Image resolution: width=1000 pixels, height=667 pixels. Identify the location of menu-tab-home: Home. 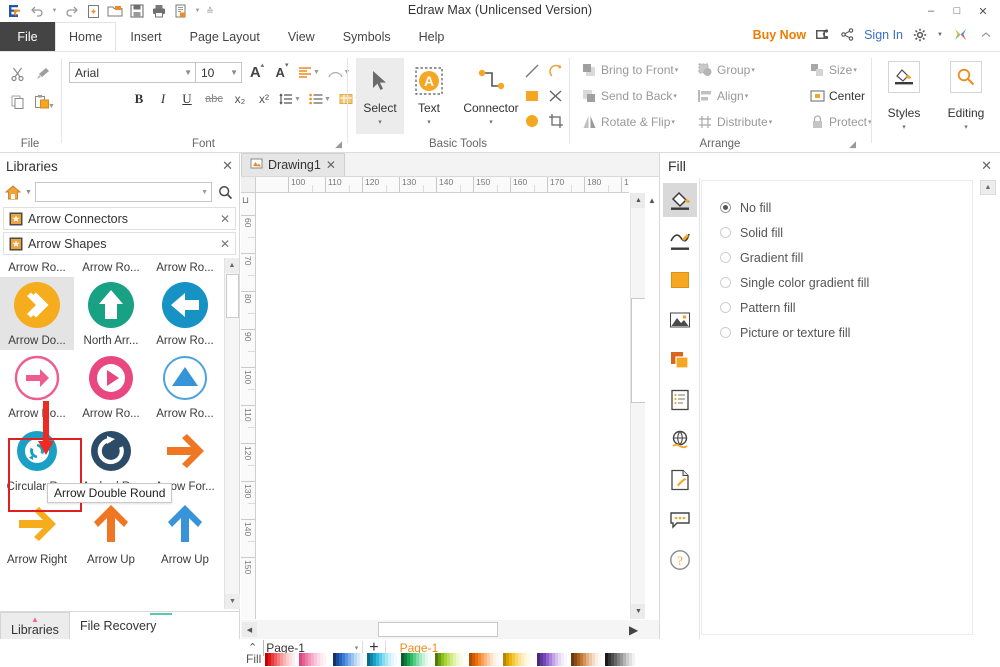
(86, 36).